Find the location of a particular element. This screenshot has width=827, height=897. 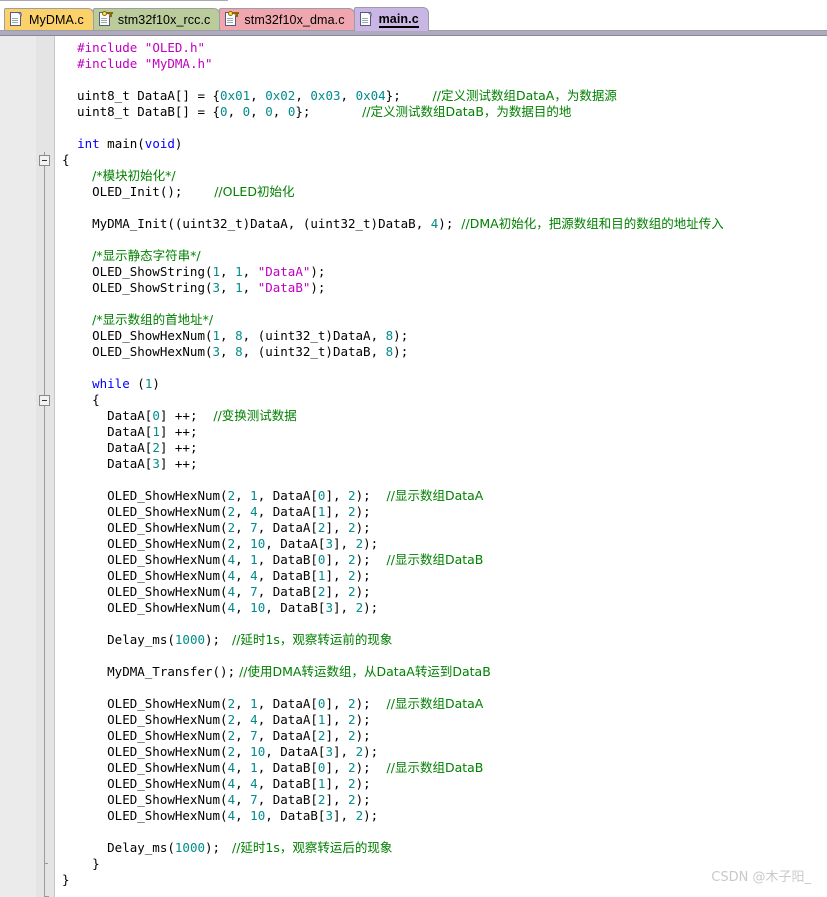

code-token: 0x01 is located at coordinates (235, 95).